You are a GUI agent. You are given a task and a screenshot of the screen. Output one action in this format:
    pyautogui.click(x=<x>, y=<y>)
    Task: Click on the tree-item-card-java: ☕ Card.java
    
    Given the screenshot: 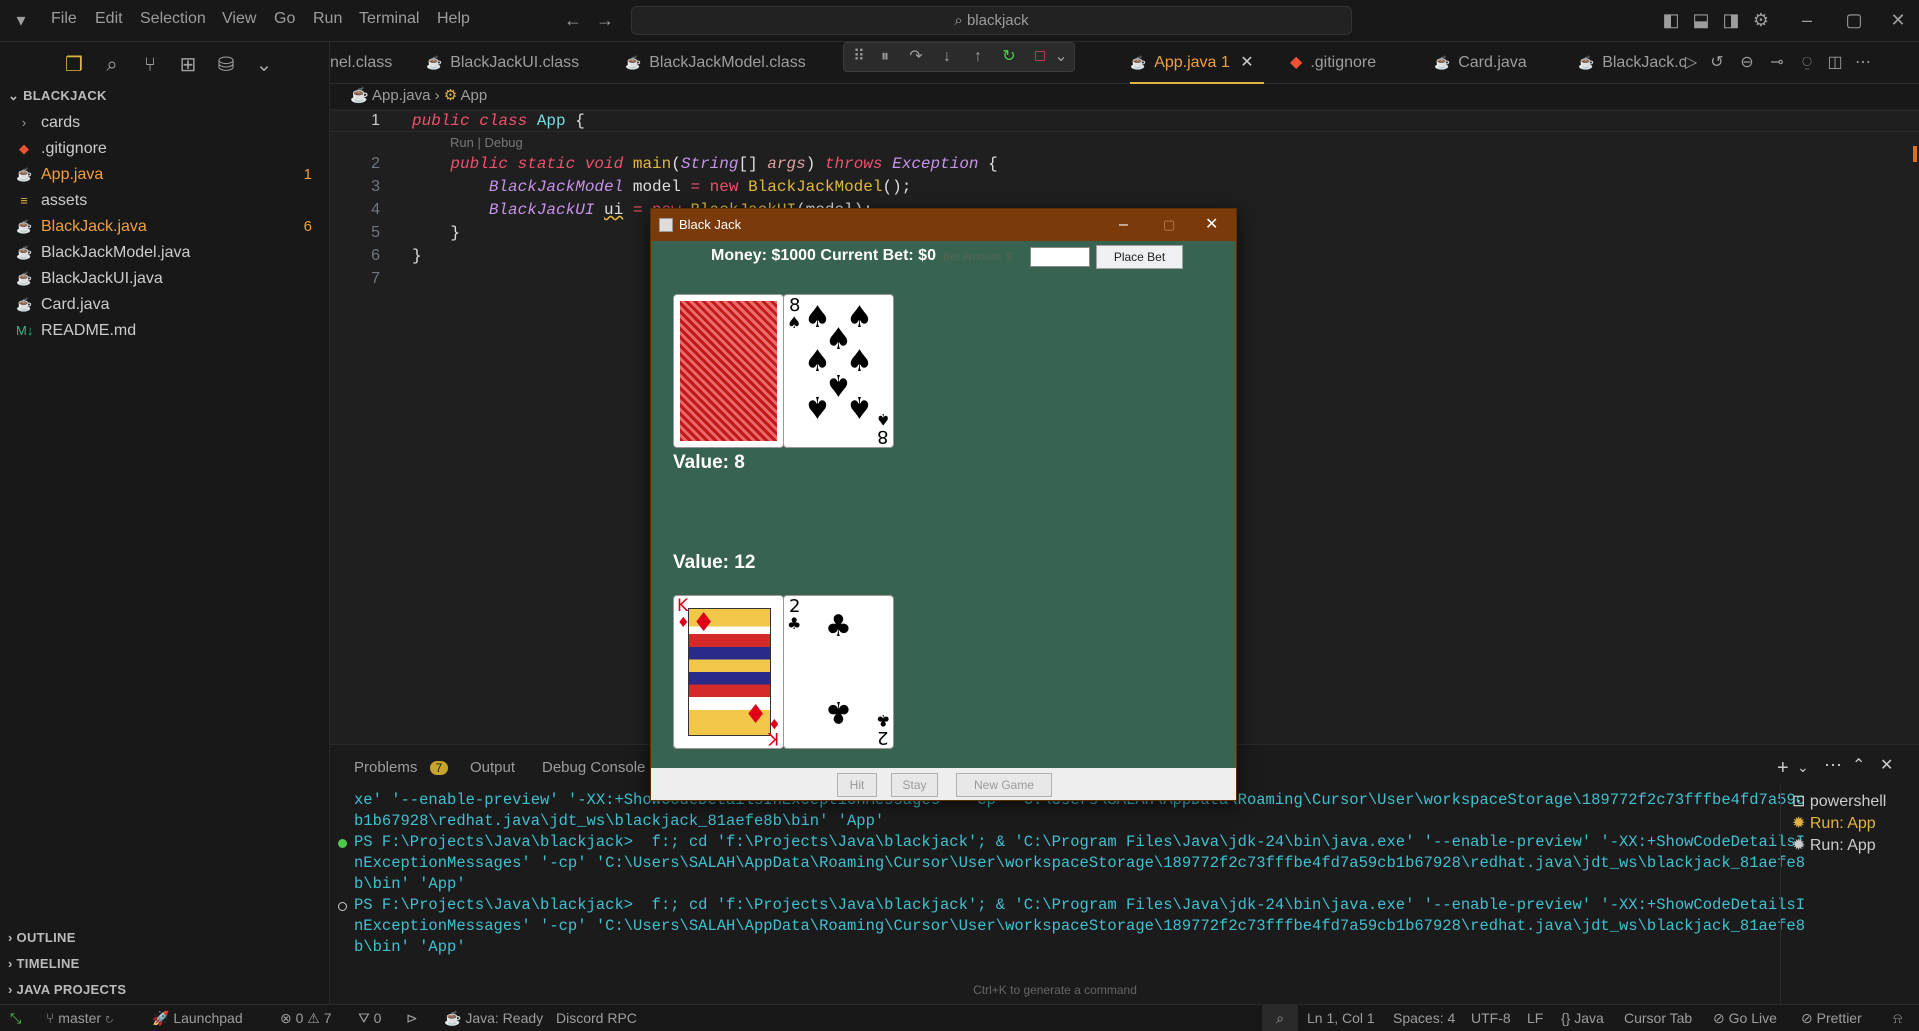 What is the action you would take?
    pyautogui.click(x=165, y=305)
    